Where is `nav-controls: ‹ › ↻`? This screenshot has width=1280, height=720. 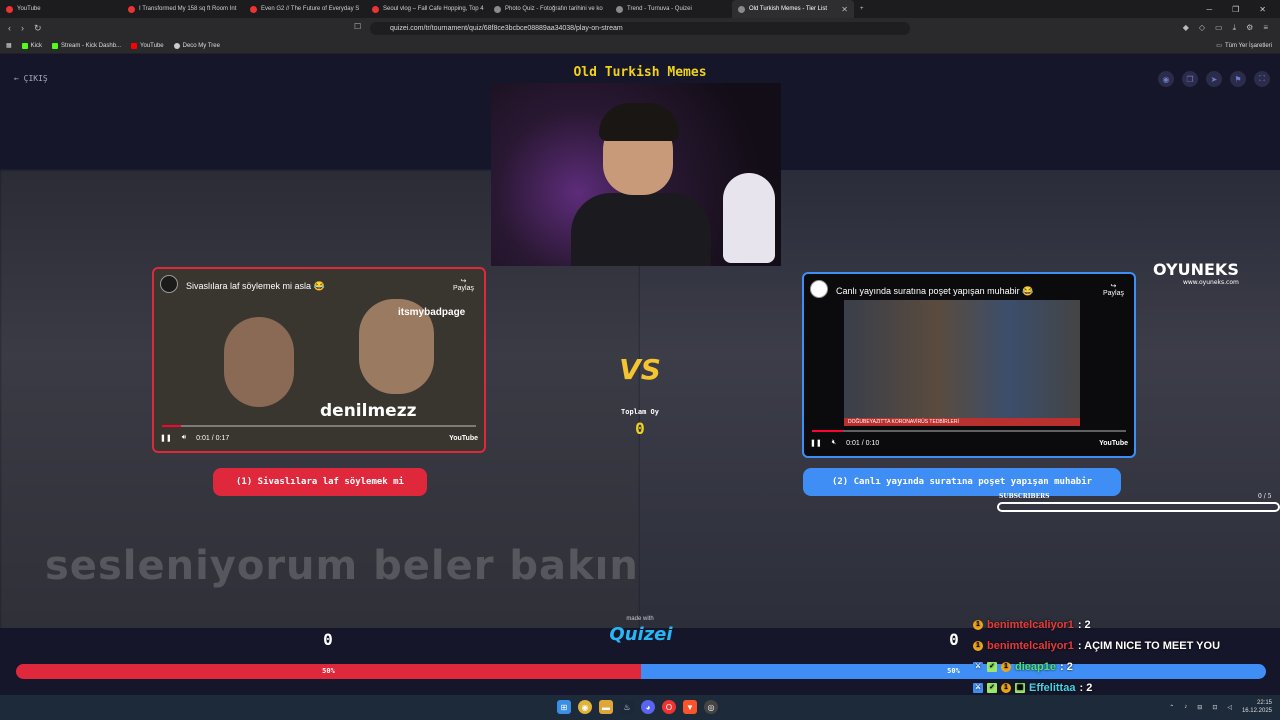
nav-controls: ‹ › ↻ is located at coordinates (21, 28).